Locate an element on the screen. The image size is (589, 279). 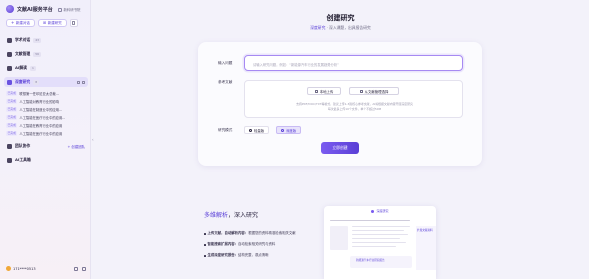
list-item: 已完成 人工智能在教育行业中的应用 is located at coordinates (46, 125).